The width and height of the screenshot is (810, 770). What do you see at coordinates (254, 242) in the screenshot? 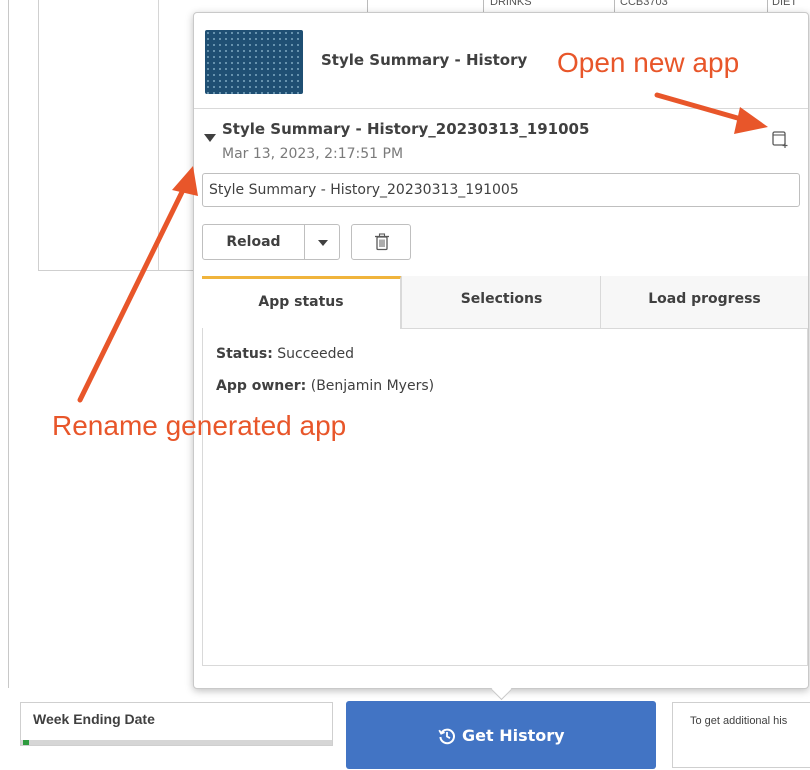
I see `reload-label: Reload` at bounding box center [254, 242].